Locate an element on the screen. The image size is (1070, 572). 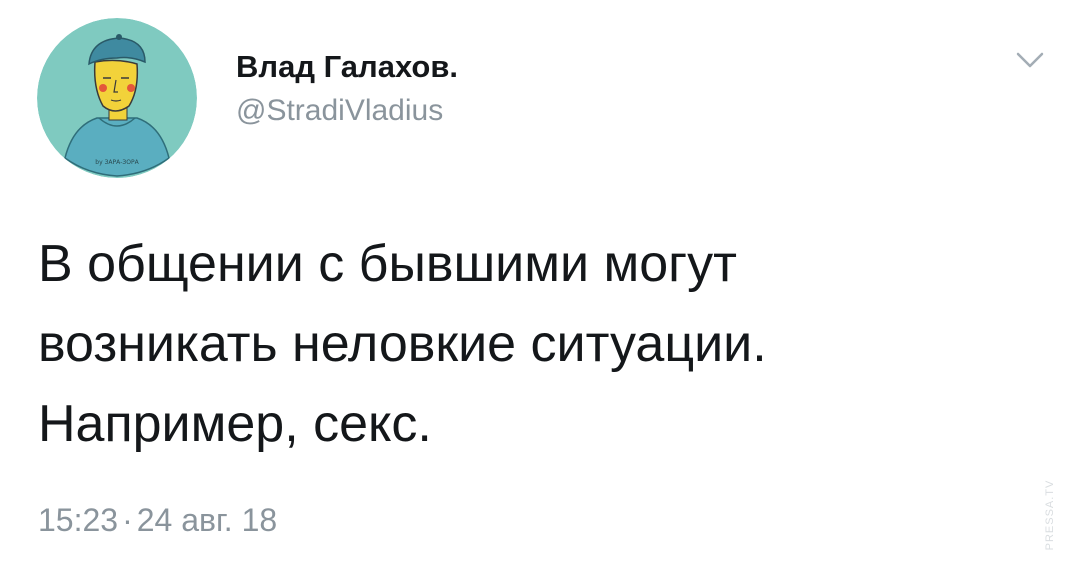
watermark: PRESSA.TV is located at coordinates (1050, 515).